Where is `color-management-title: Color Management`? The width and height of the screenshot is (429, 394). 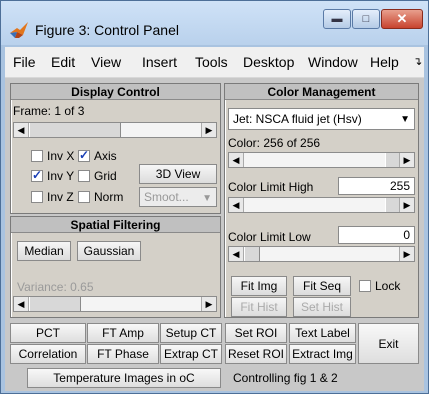
color-management-title: Color Management is located at coordinates (321, 92).